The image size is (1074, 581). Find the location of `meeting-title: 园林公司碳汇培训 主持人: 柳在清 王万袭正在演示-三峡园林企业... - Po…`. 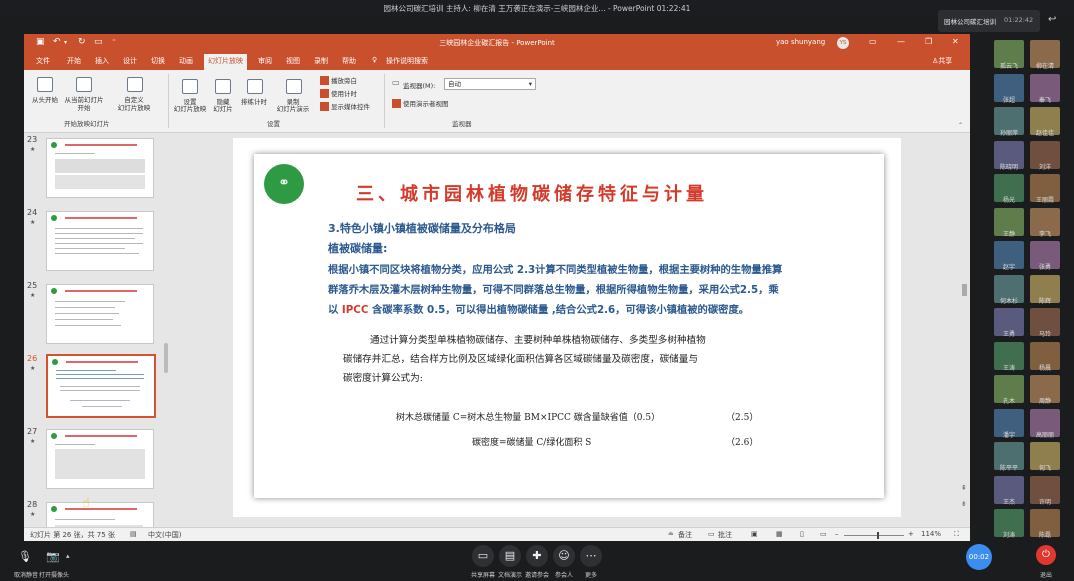

meeting-title: 园林公司碳汇培训 主持人: 柳在清 王万袭正在演示-三峡园林企业... - Po… is located at coordinates (537, 8).